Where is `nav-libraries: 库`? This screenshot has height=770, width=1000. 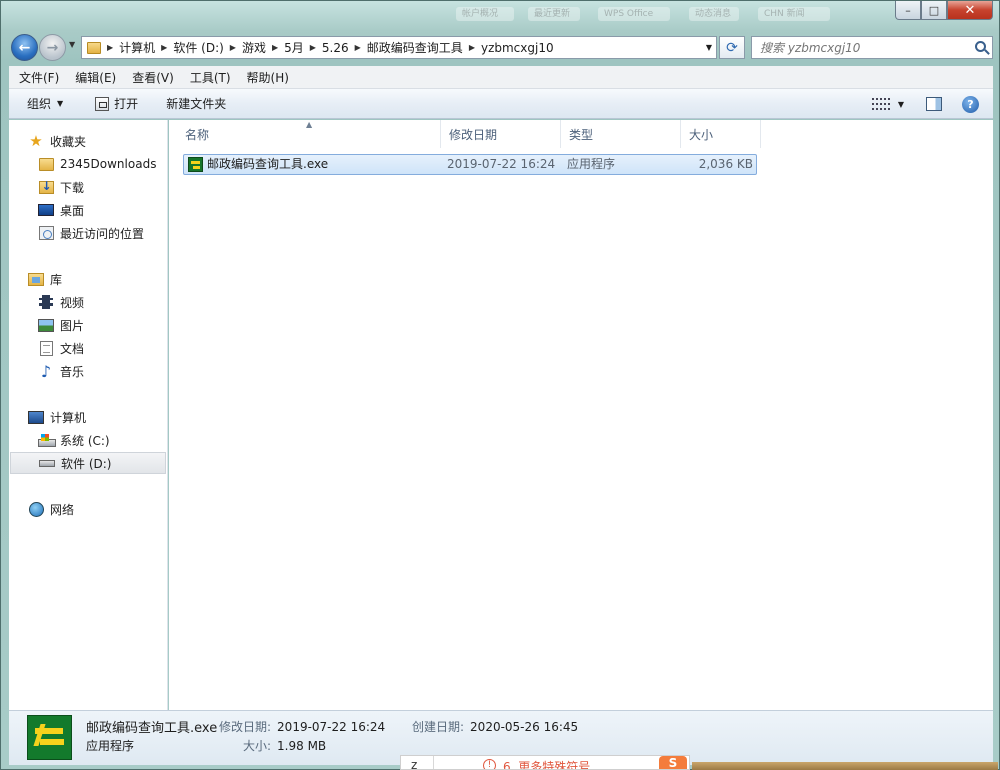 nav-libraries: 库 is located at coordinates (88, 279).